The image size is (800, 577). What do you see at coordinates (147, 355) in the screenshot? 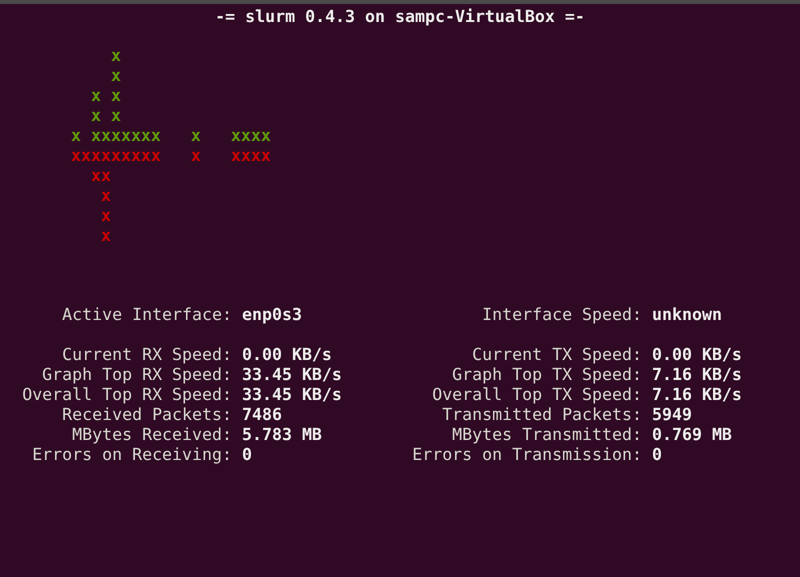
I see `stat-label: Current RX Speed:` at bounding box center [147, 355].